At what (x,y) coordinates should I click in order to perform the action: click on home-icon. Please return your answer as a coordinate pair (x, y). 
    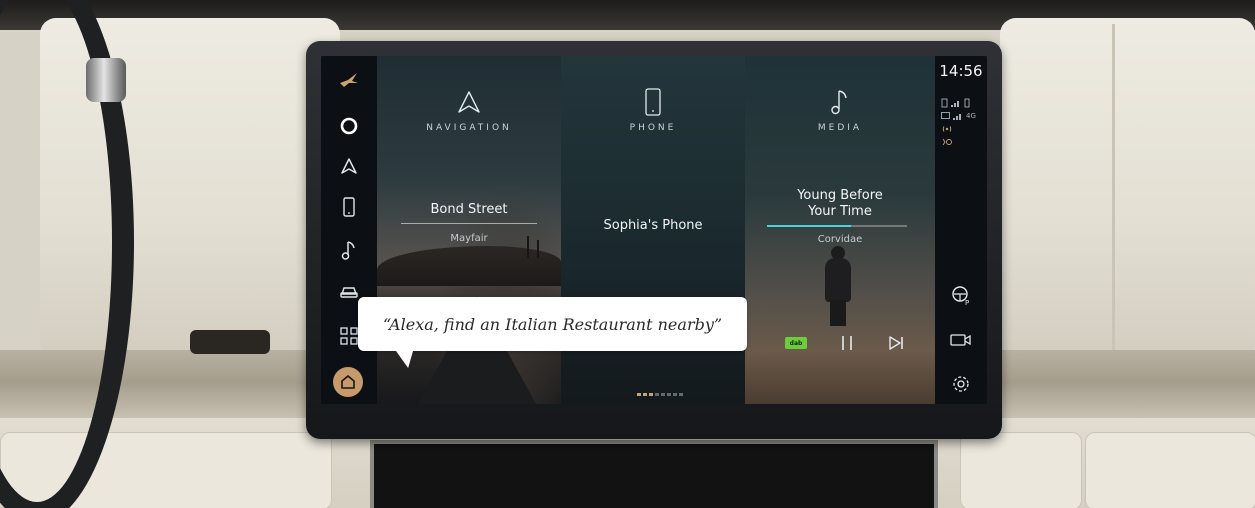
    Looking at the image, I should click on (348, 382).